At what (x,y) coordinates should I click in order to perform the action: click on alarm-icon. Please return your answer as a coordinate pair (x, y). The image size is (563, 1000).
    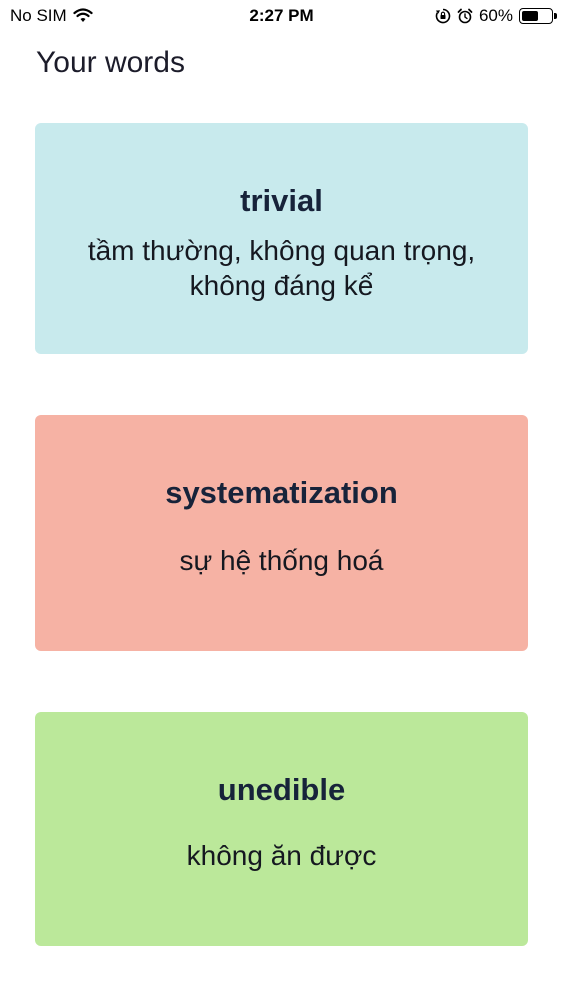
    Looking at the image, I should click on (465, 16).